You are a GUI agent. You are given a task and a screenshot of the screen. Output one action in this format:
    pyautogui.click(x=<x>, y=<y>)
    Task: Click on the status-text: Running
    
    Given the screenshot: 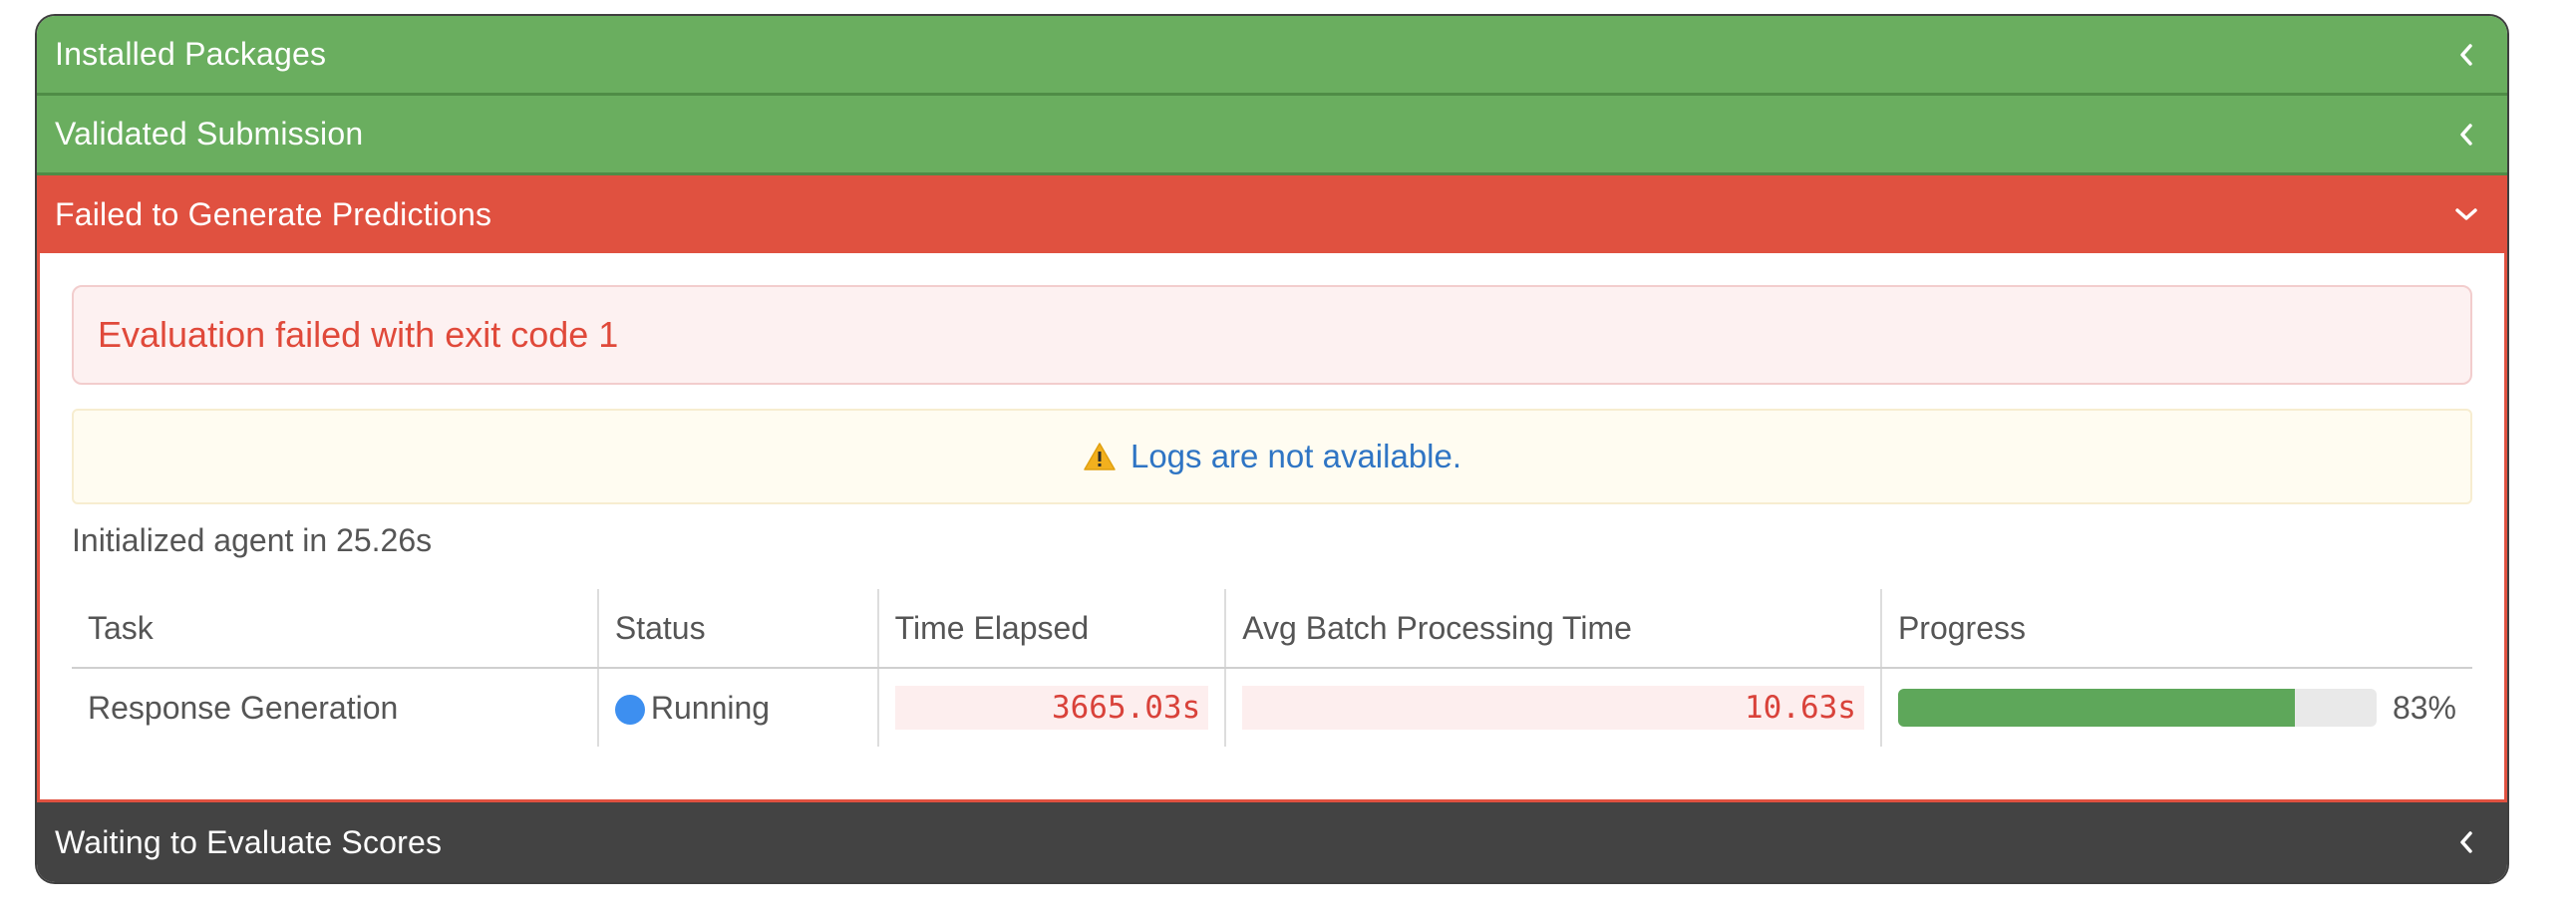 What is the action you would take?
    pyautogui.click(x=710, y=707)
    